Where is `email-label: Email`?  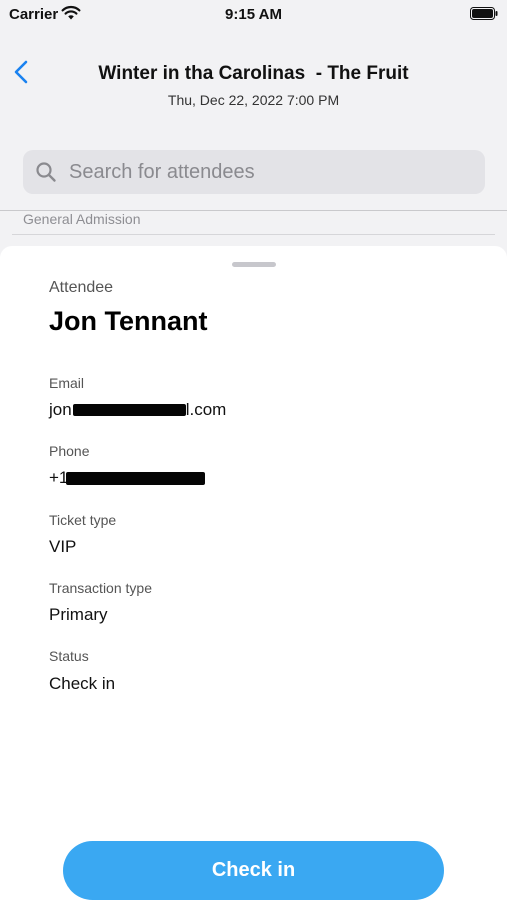
email-label: Email is located at coordinates (67, 383).